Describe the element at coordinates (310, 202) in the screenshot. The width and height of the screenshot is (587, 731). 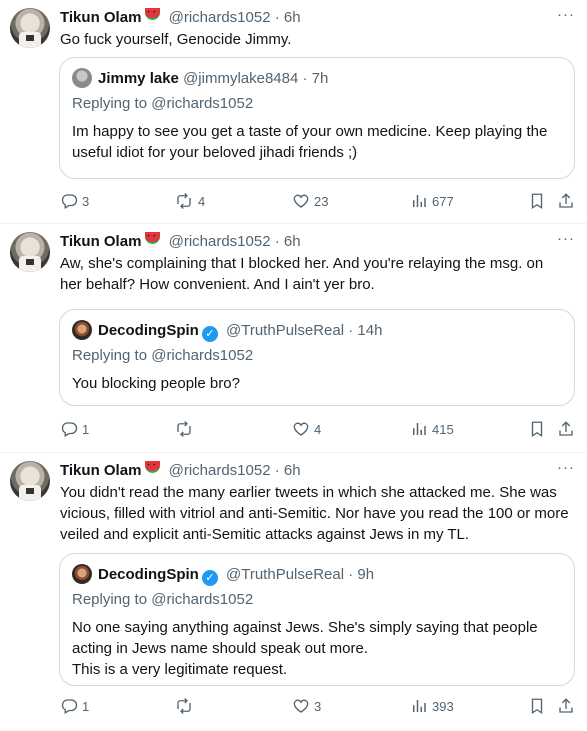
I see `like-button: 23` at that location.